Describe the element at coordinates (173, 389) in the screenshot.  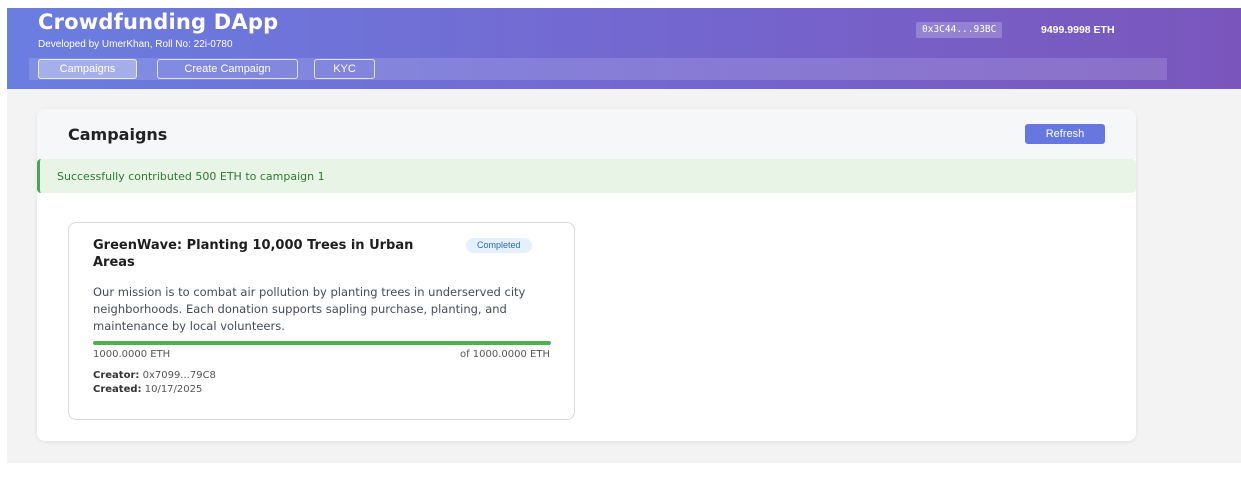
I see `created-date: 10/17/2025` at that location.